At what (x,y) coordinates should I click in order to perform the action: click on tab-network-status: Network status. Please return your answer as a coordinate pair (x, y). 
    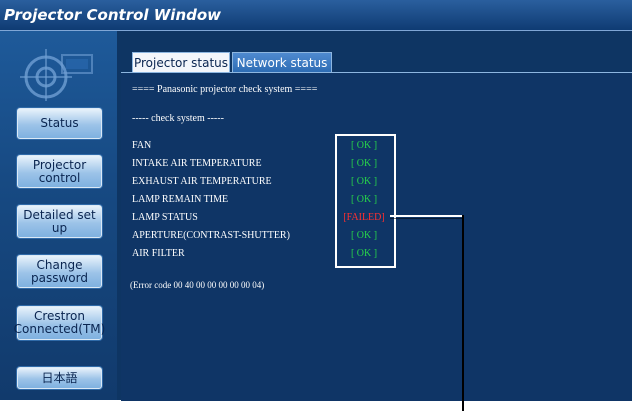
    Looking at the image, I should click on (282, 62).